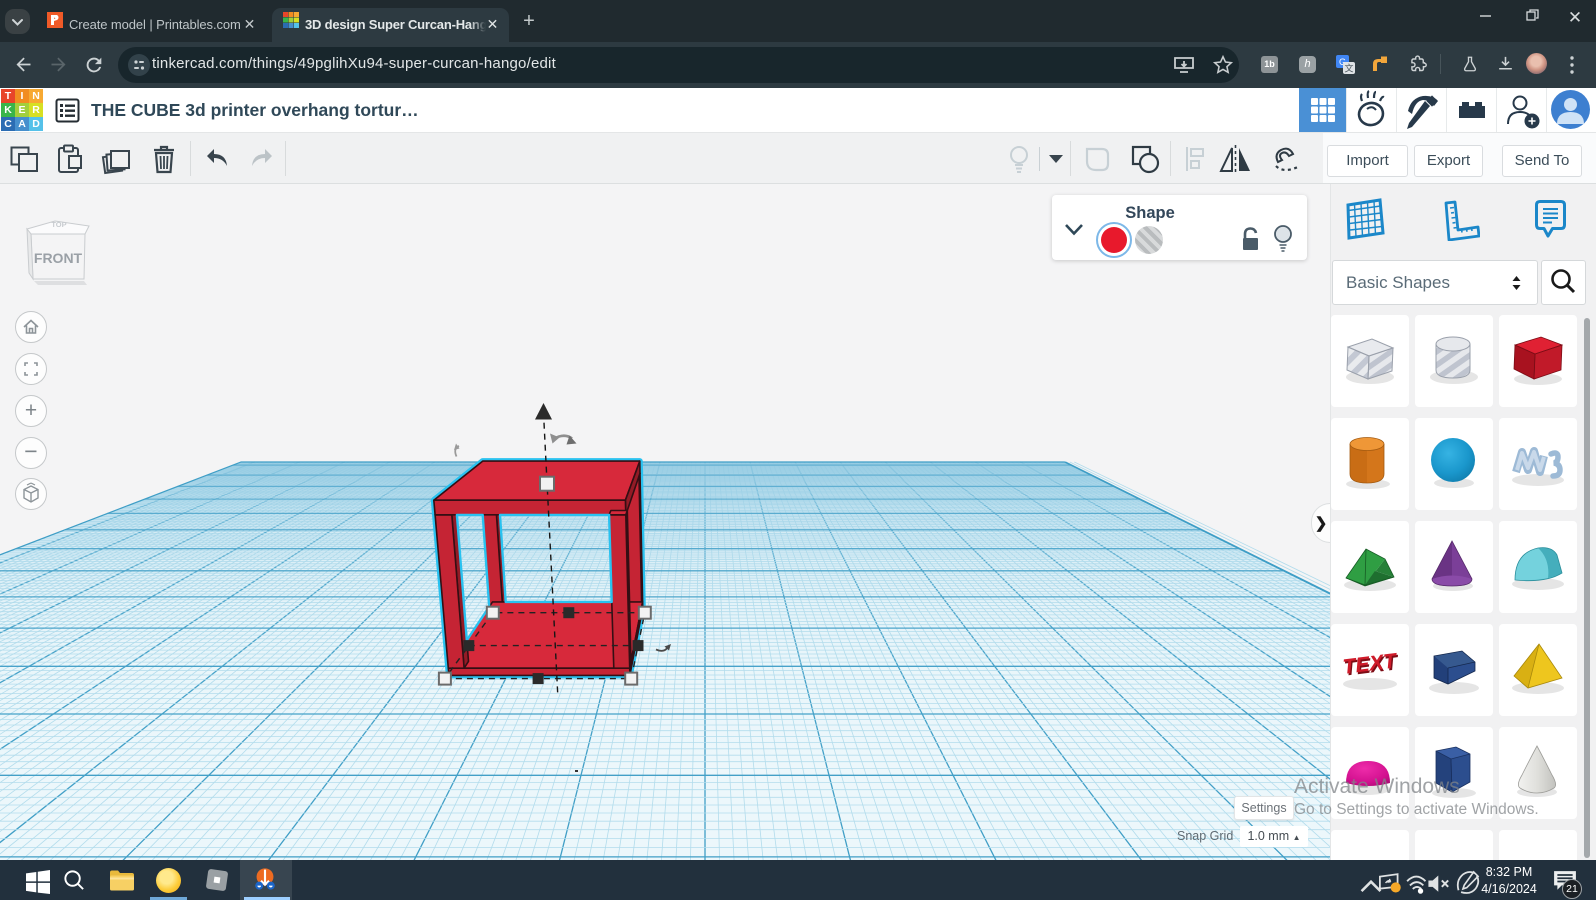 The image size is (1596, 900). I want to click on svg-text: FRONT, so click(58, 258).